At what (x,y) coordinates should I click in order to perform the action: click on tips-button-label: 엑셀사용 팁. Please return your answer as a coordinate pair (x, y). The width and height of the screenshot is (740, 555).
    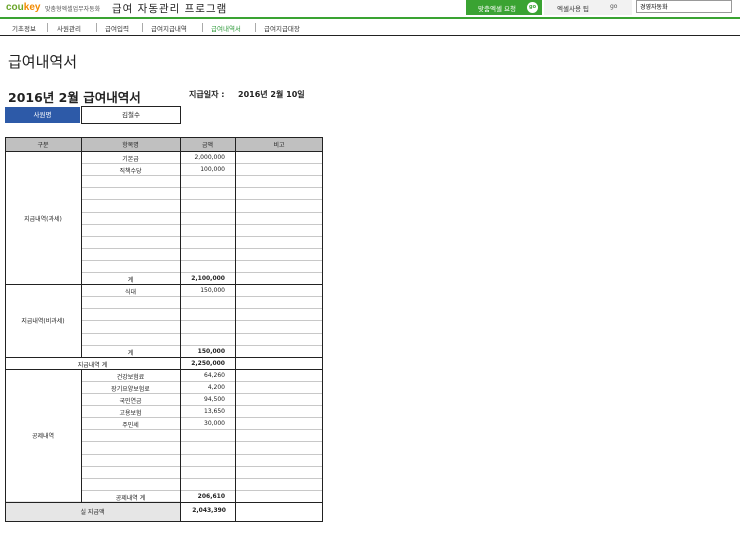
    Looking at the image, I should click on (573, 9).